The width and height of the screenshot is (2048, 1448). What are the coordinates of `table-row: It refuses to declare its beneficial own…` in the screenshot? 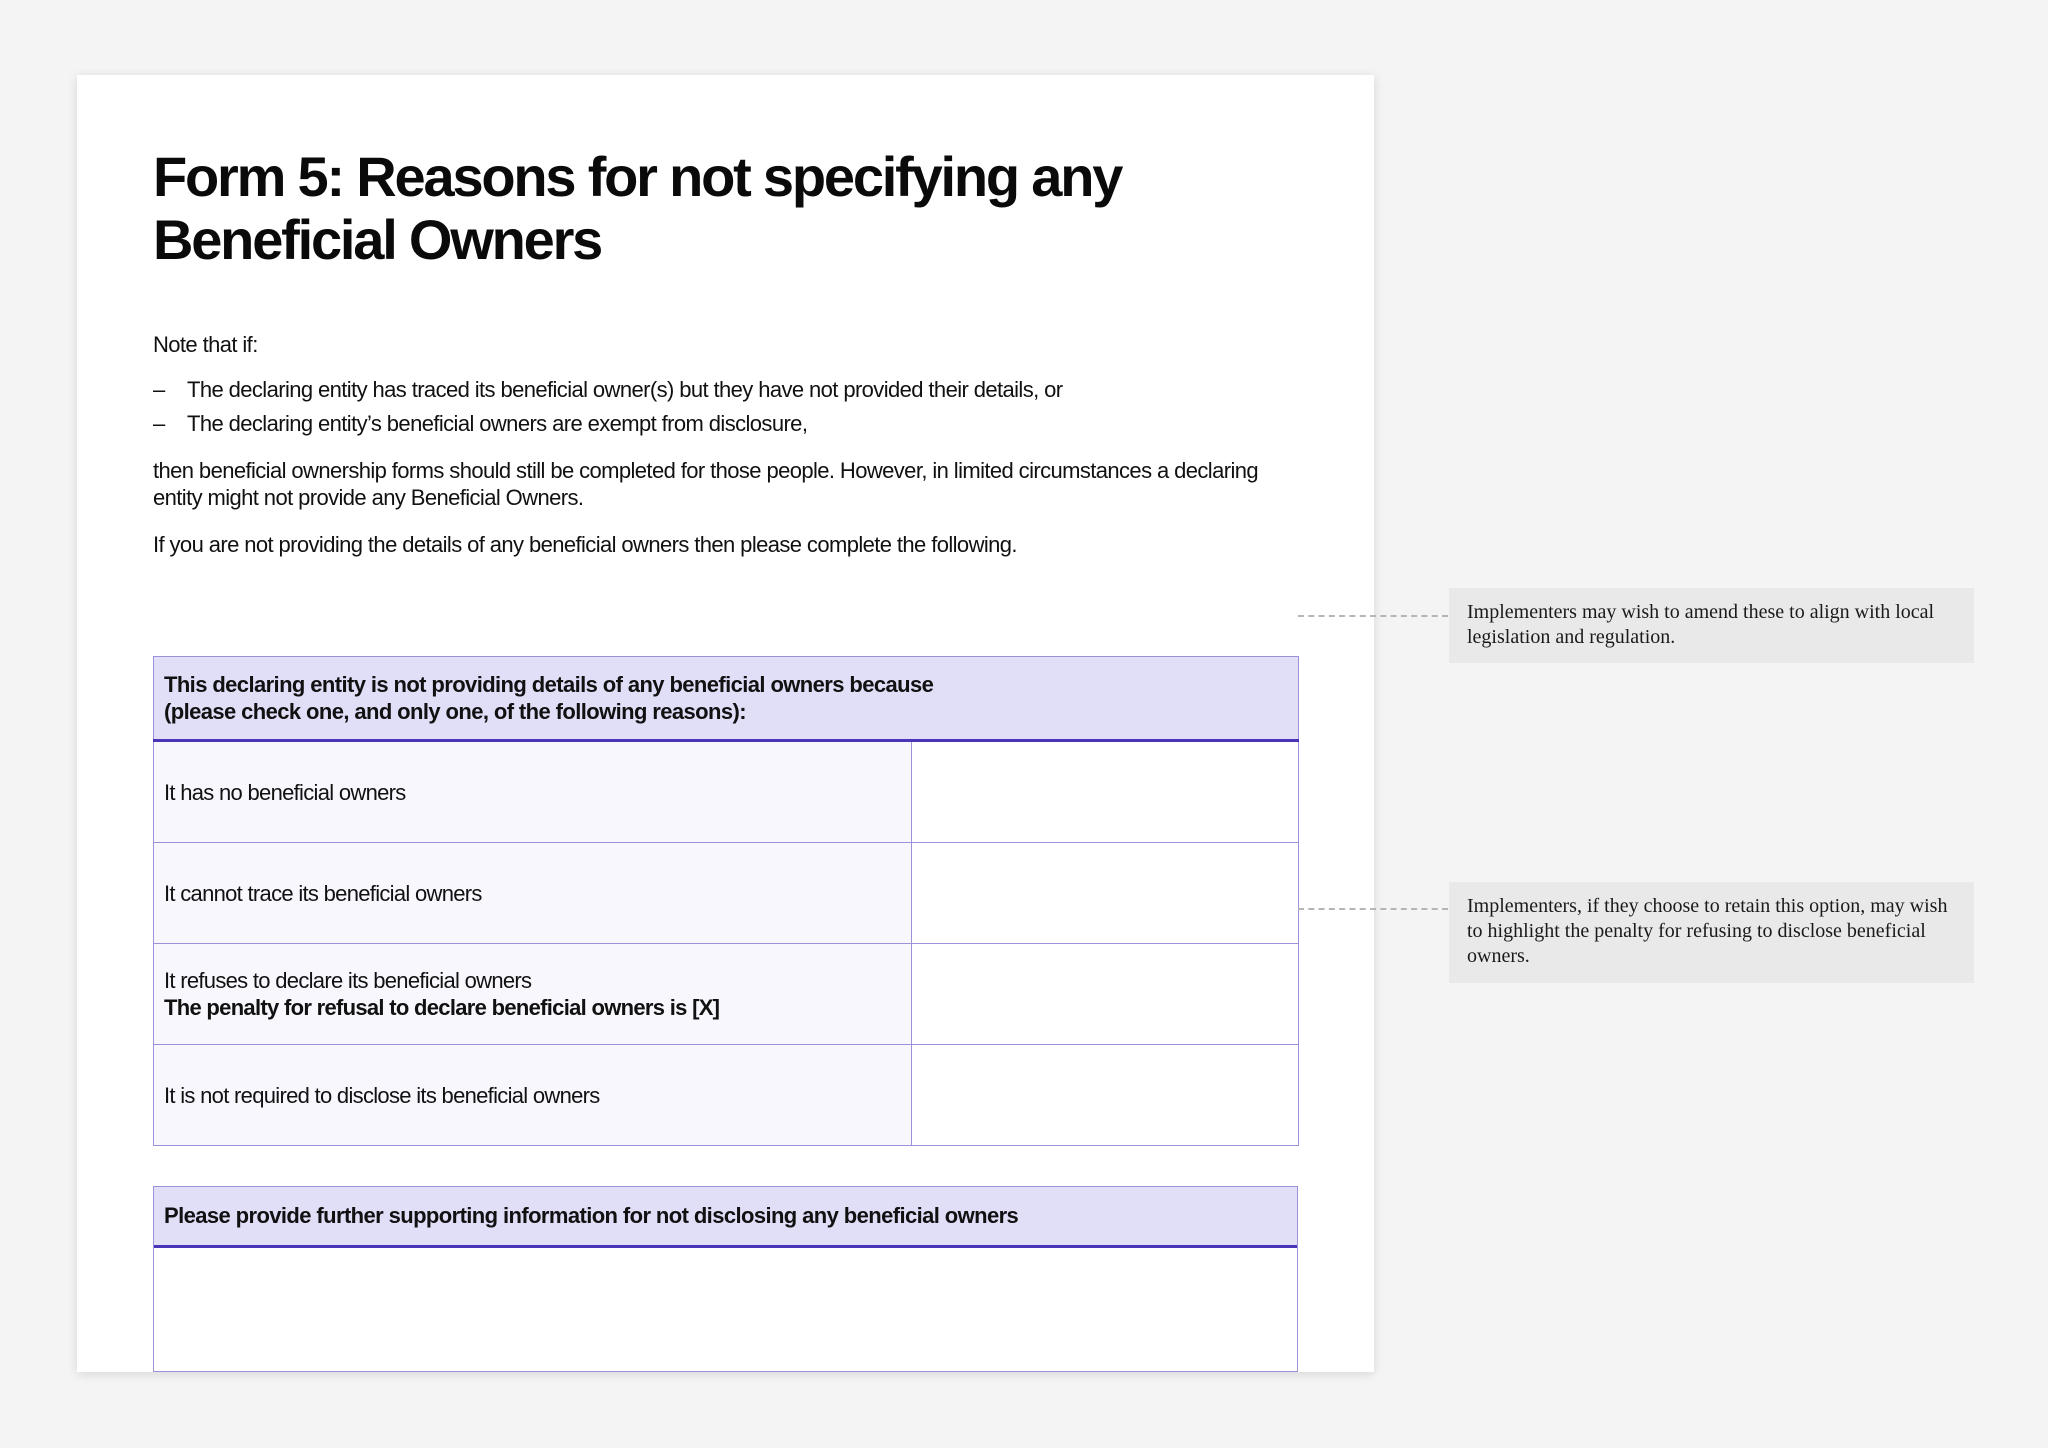 It's located at (726, 994).